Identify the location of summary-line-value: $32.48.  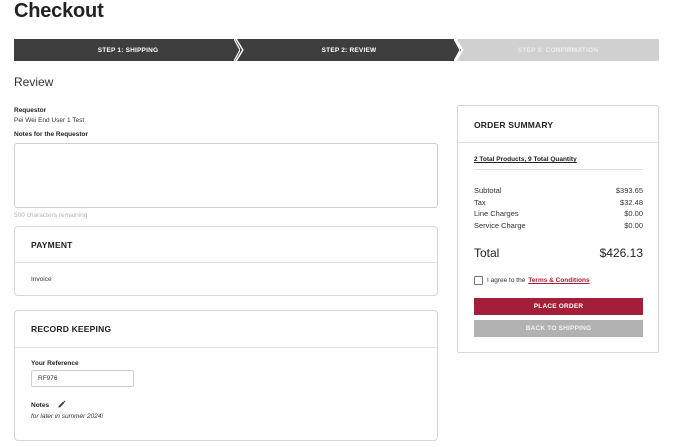
(631, 202).